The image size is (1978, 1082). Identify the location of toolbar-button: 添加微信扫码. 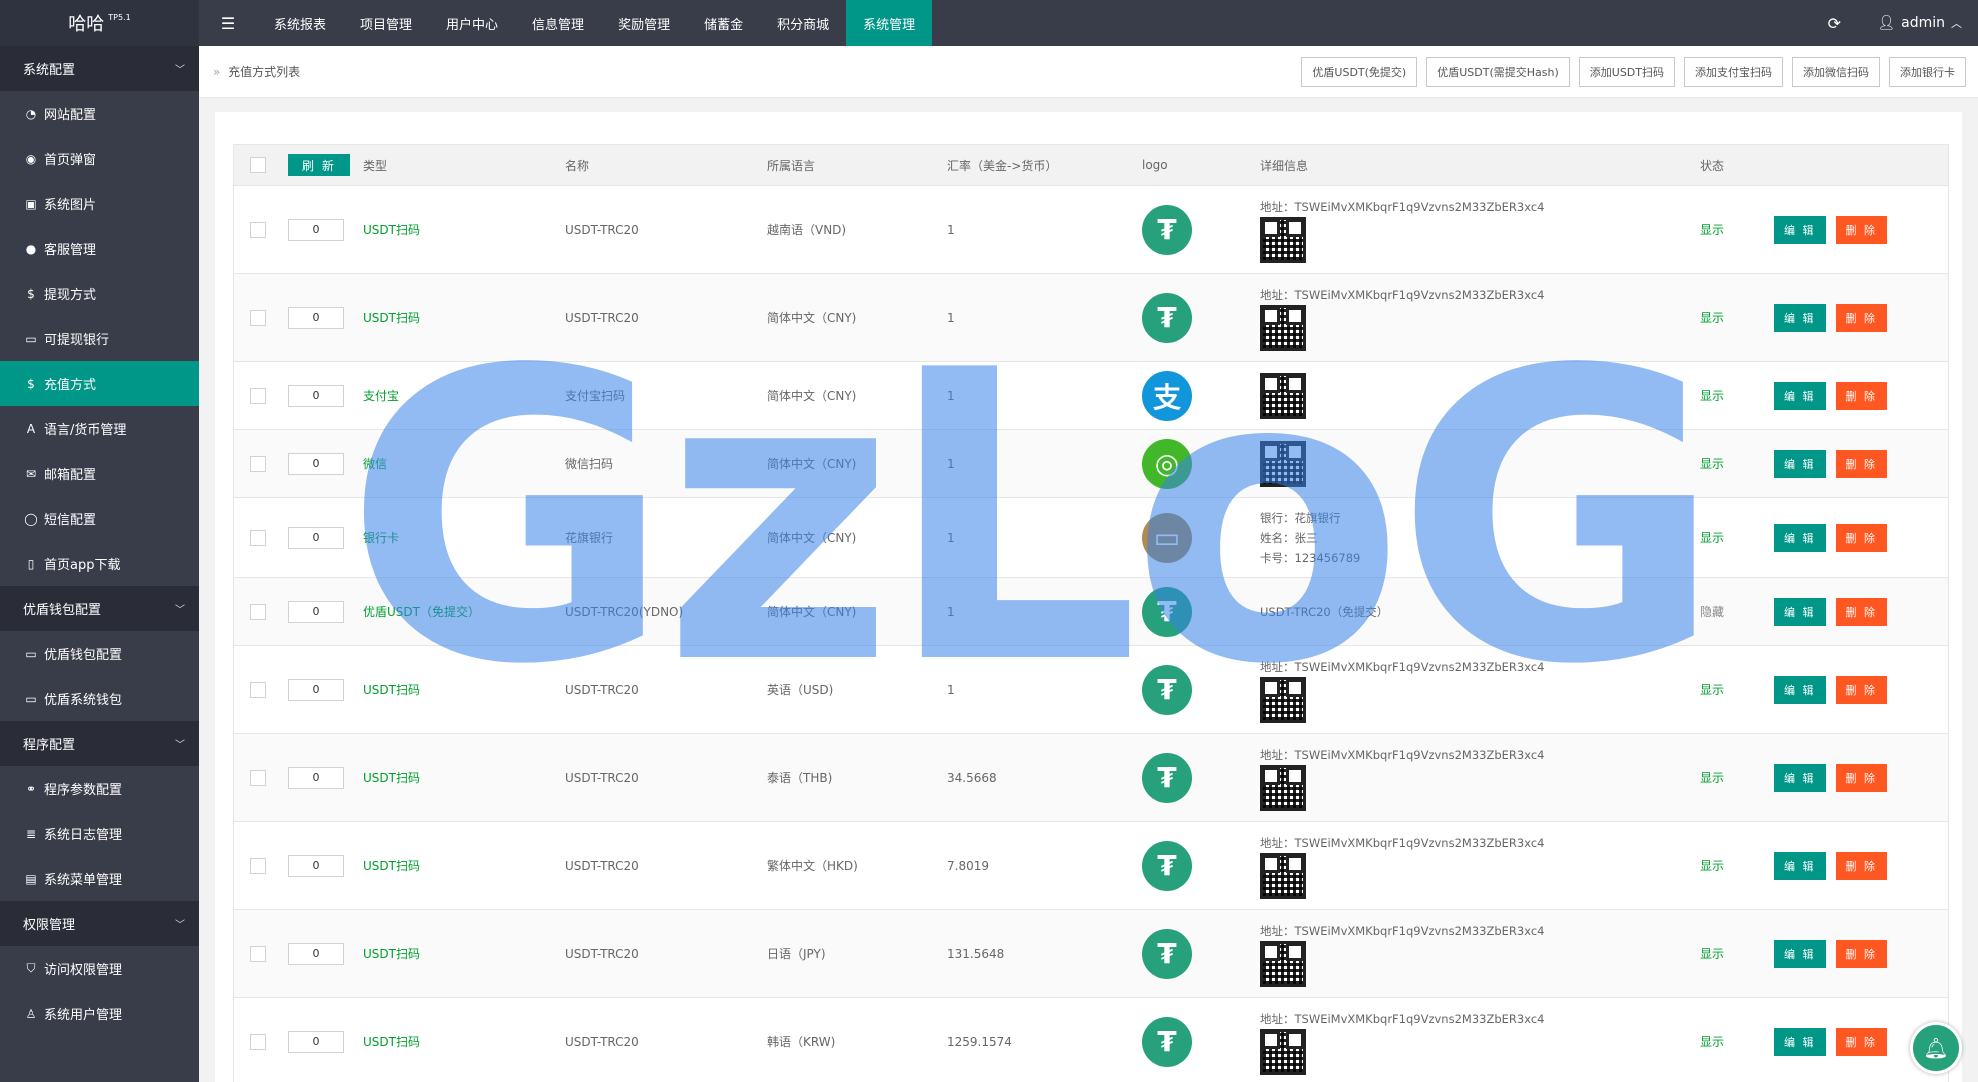
(1836, 71).